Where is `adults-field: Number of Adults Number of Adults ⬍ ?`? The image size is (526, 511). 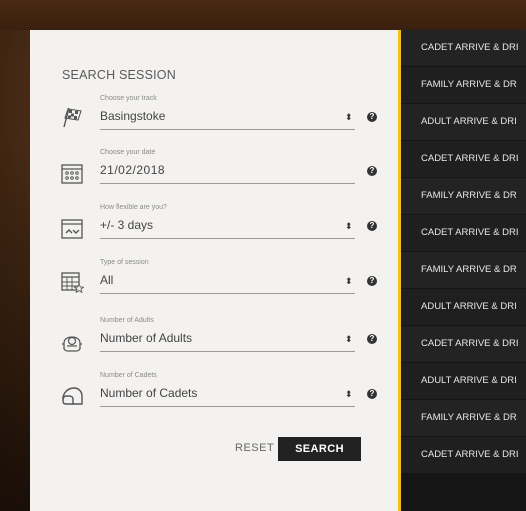 adults-field: Number of Adults Number of Adults ⬍ ? is located at coordinates (218, 339).